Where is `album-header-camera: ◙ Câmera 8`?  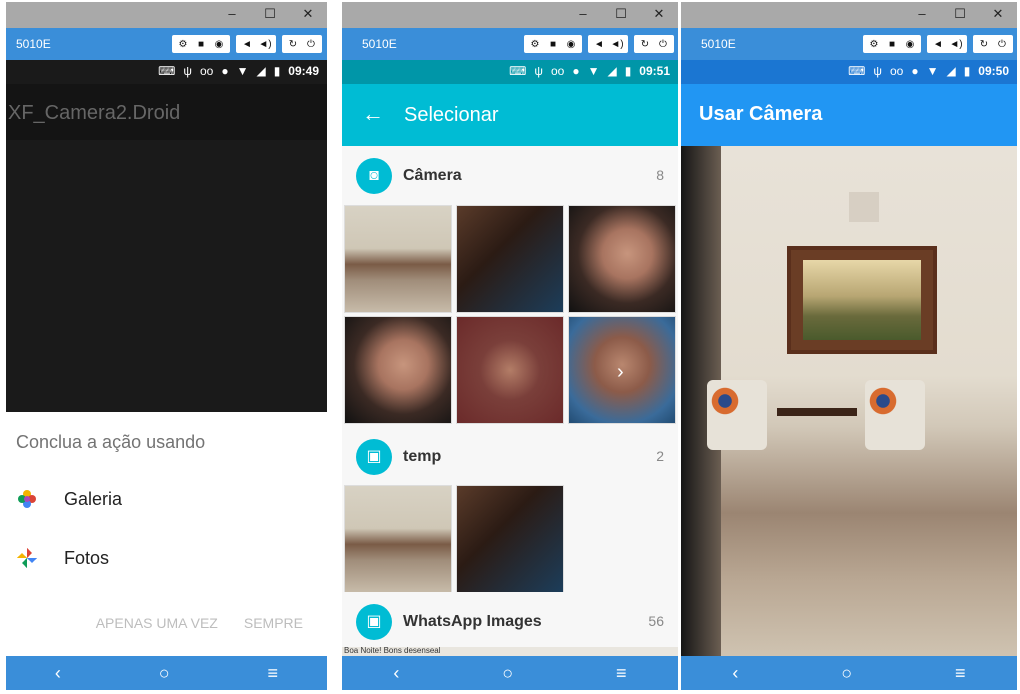
album-header-camera: ◙ Câmera 8 is located at coordinates (510, 176).